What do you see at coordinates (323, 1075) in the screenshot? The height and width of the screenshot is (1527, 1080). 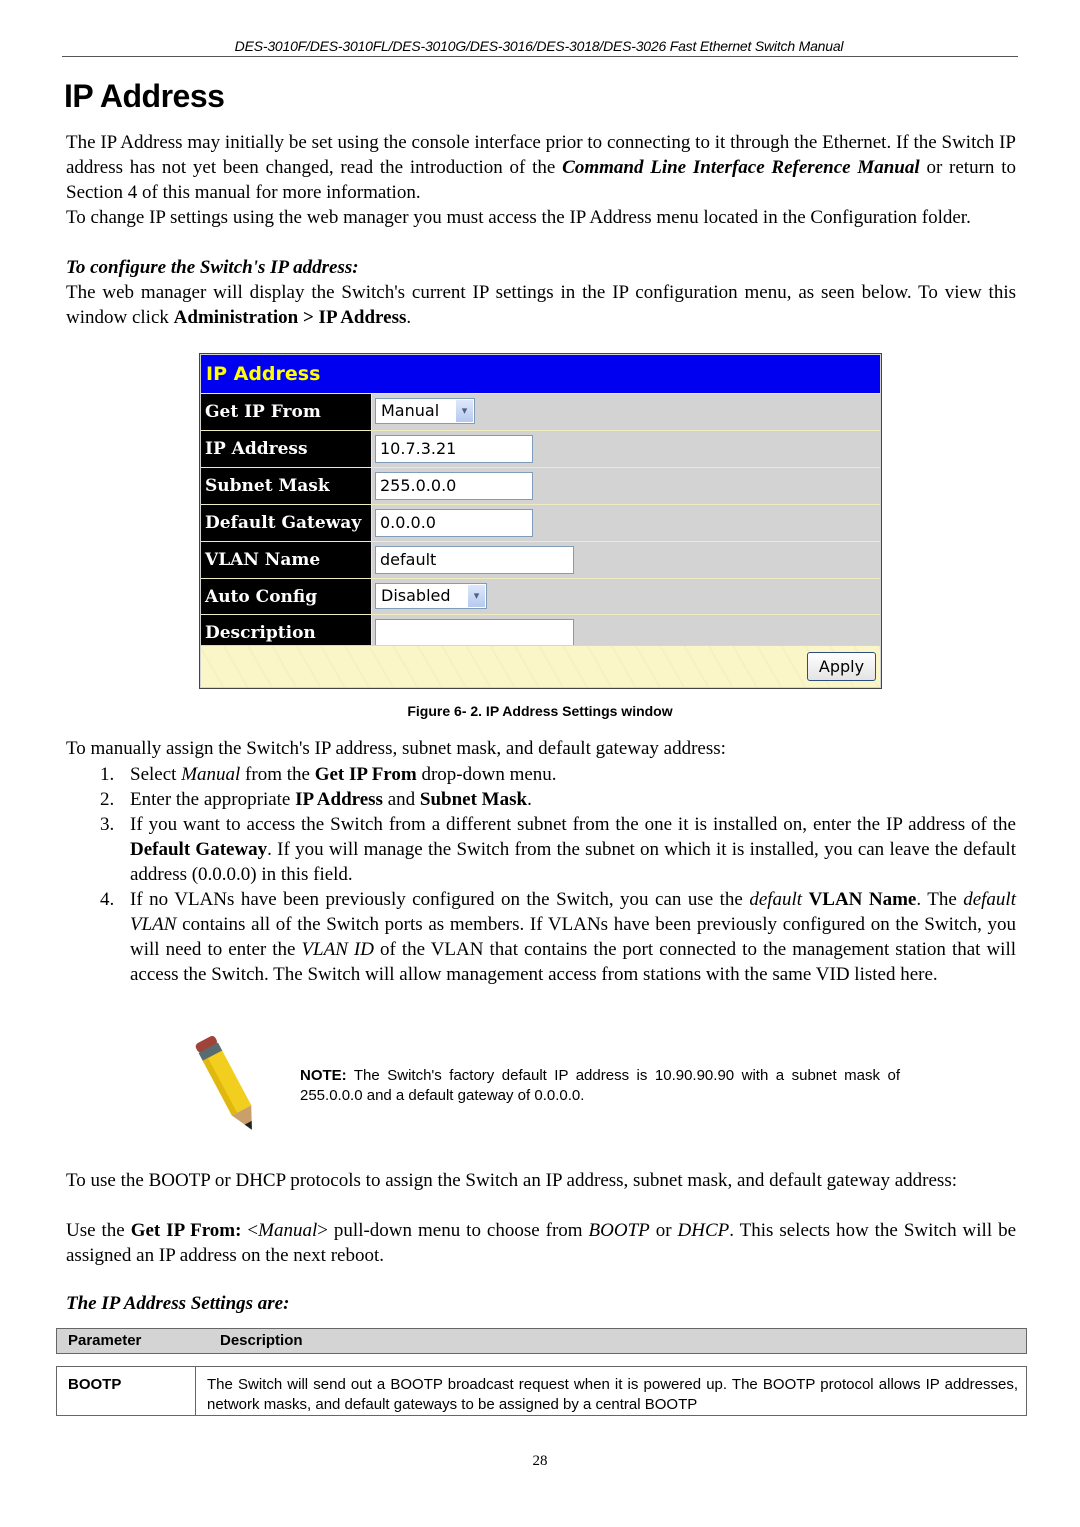 I see `note-label: NOTE:` at bounding box center [323, 1075].